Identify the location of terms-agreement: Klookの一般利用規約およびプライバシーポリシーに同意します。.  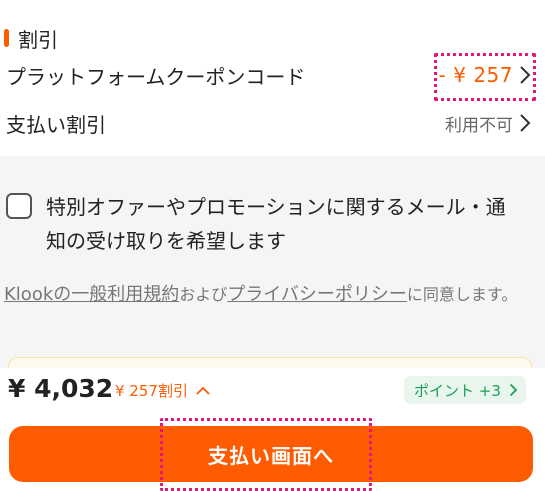
(271, 295).